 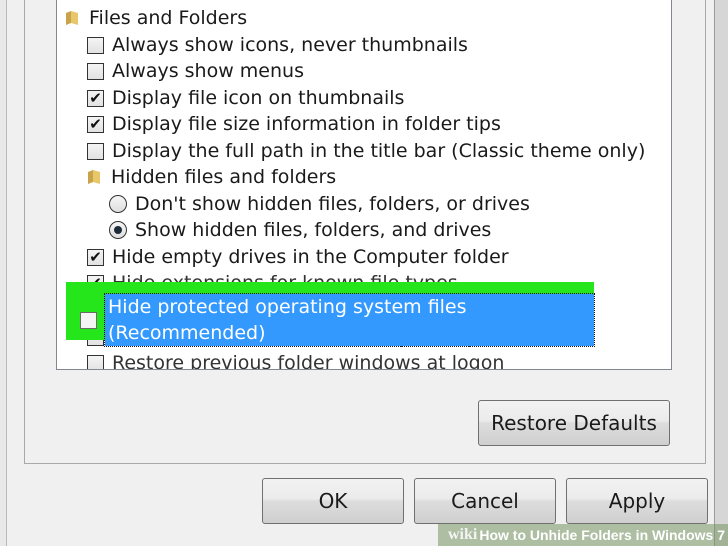 I want to click on window-frame-left, so click(x=3, y=273).